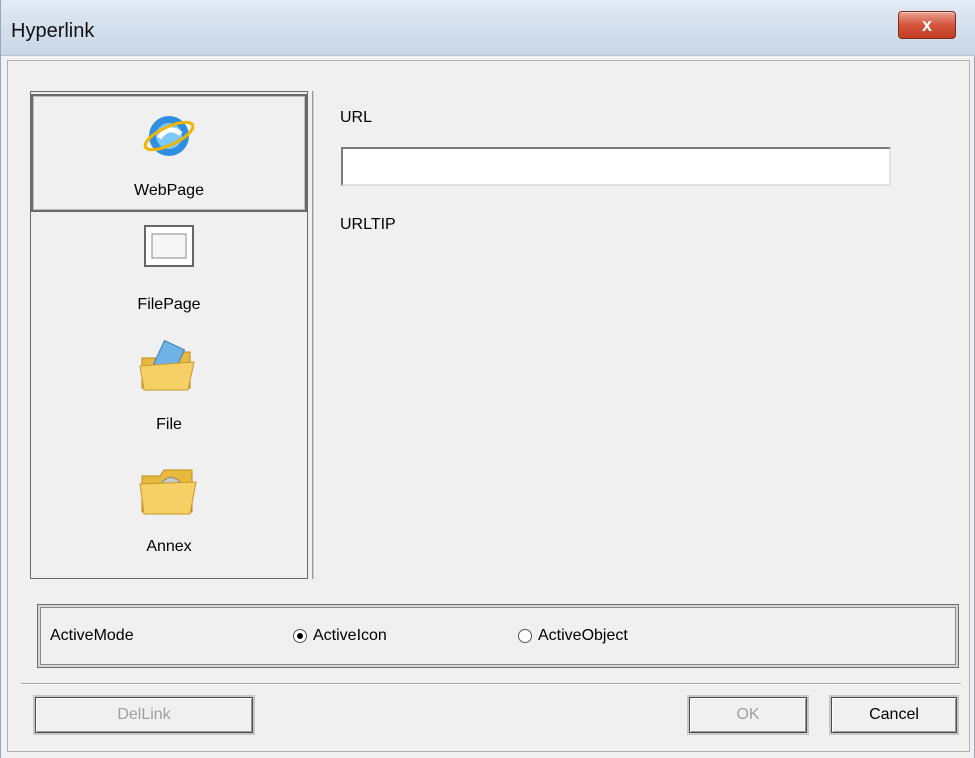 This screenshot has height=758, width=975. I want to click on radio-active-icon: ActiveIcon, so click(340, 636).